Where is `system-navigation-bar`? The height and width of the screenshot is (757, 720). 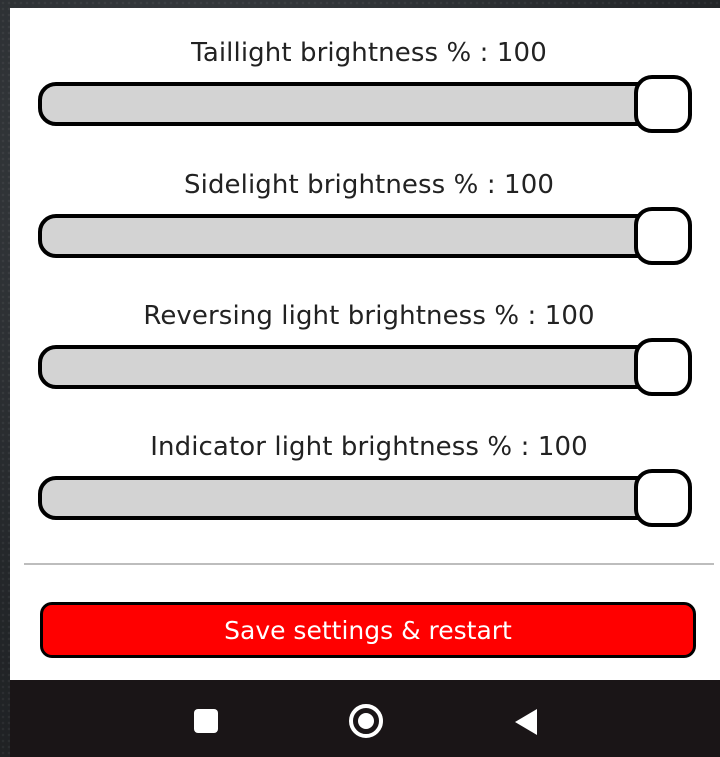
system-navigation-bar is located at coordinates (365, 718).